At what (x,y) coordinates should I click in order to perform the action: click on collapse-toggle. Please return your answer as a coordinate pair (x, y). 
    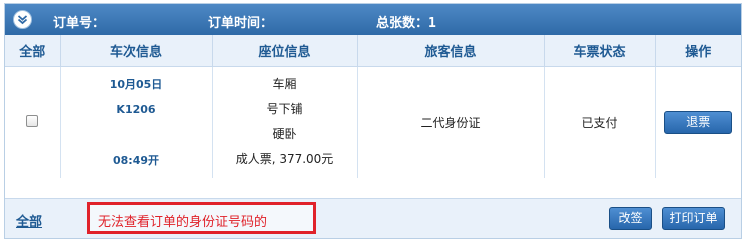
    Looking at the image, I should click on (22, 19).